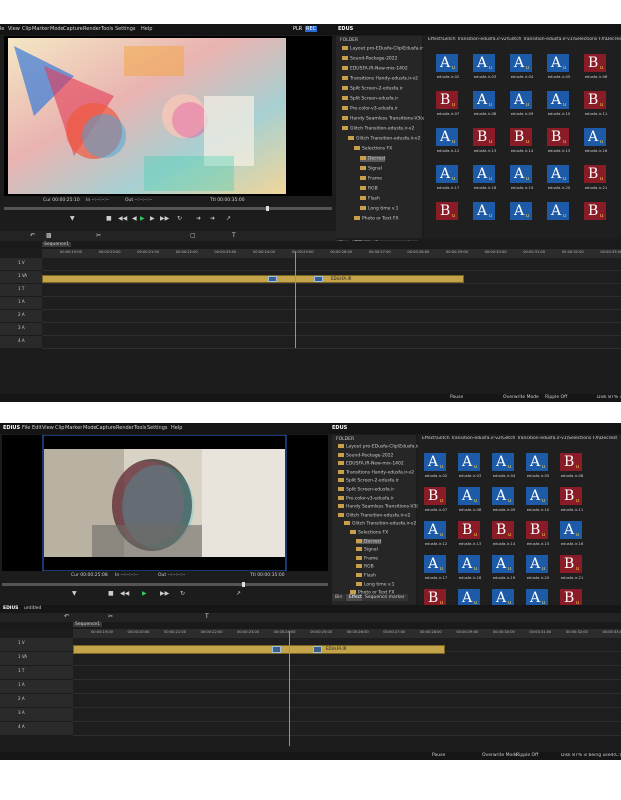  Describe the element at coordinates (125, 428) in the screenshot. I see `menu-item-render-2: Render` at that location.